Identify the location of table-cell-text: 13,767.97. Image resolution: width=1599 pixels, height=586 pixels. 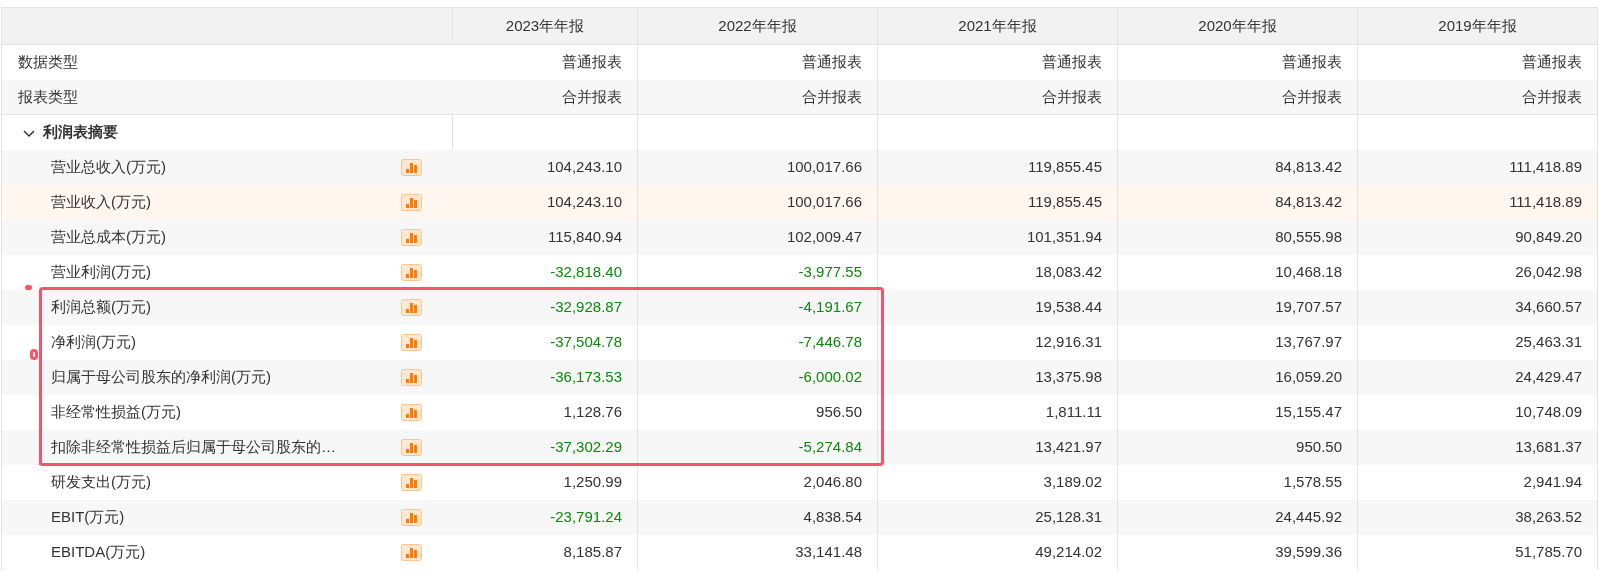
(1308, 342).